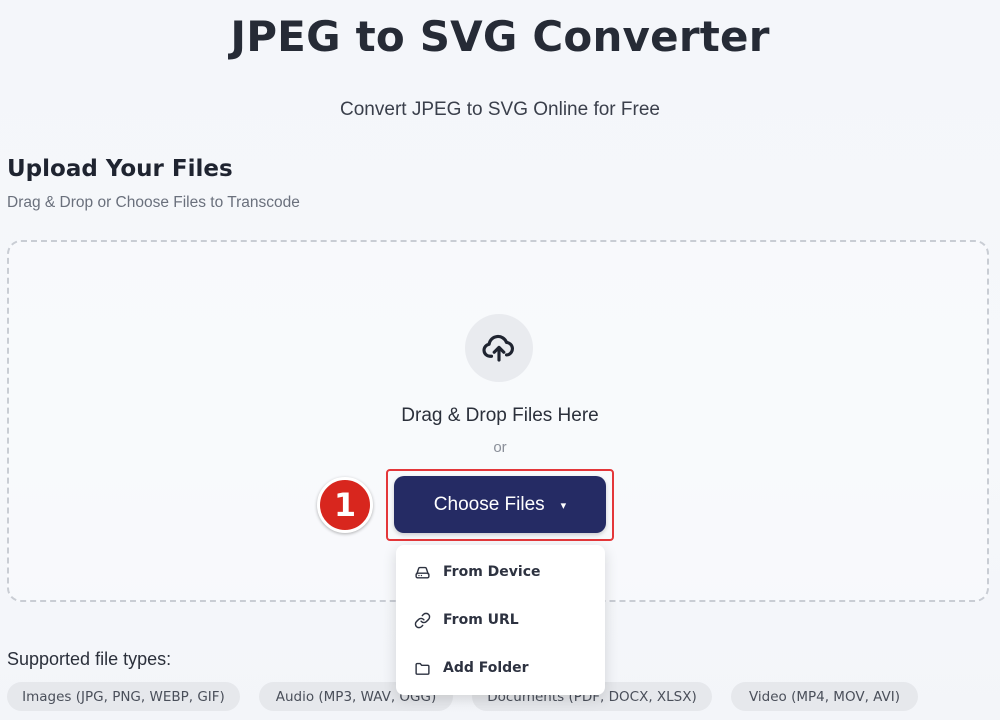  I want to click on menu-item-add-folder: Add Folder, so click(500, 668).